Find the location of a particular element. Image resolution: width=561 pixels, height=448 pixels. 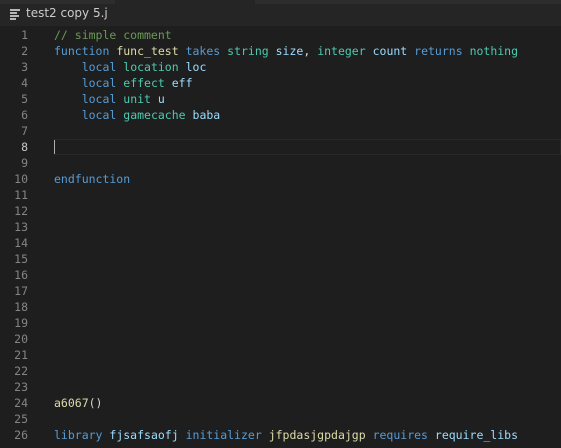

code-token: integer is located at coordinates (341, 51).